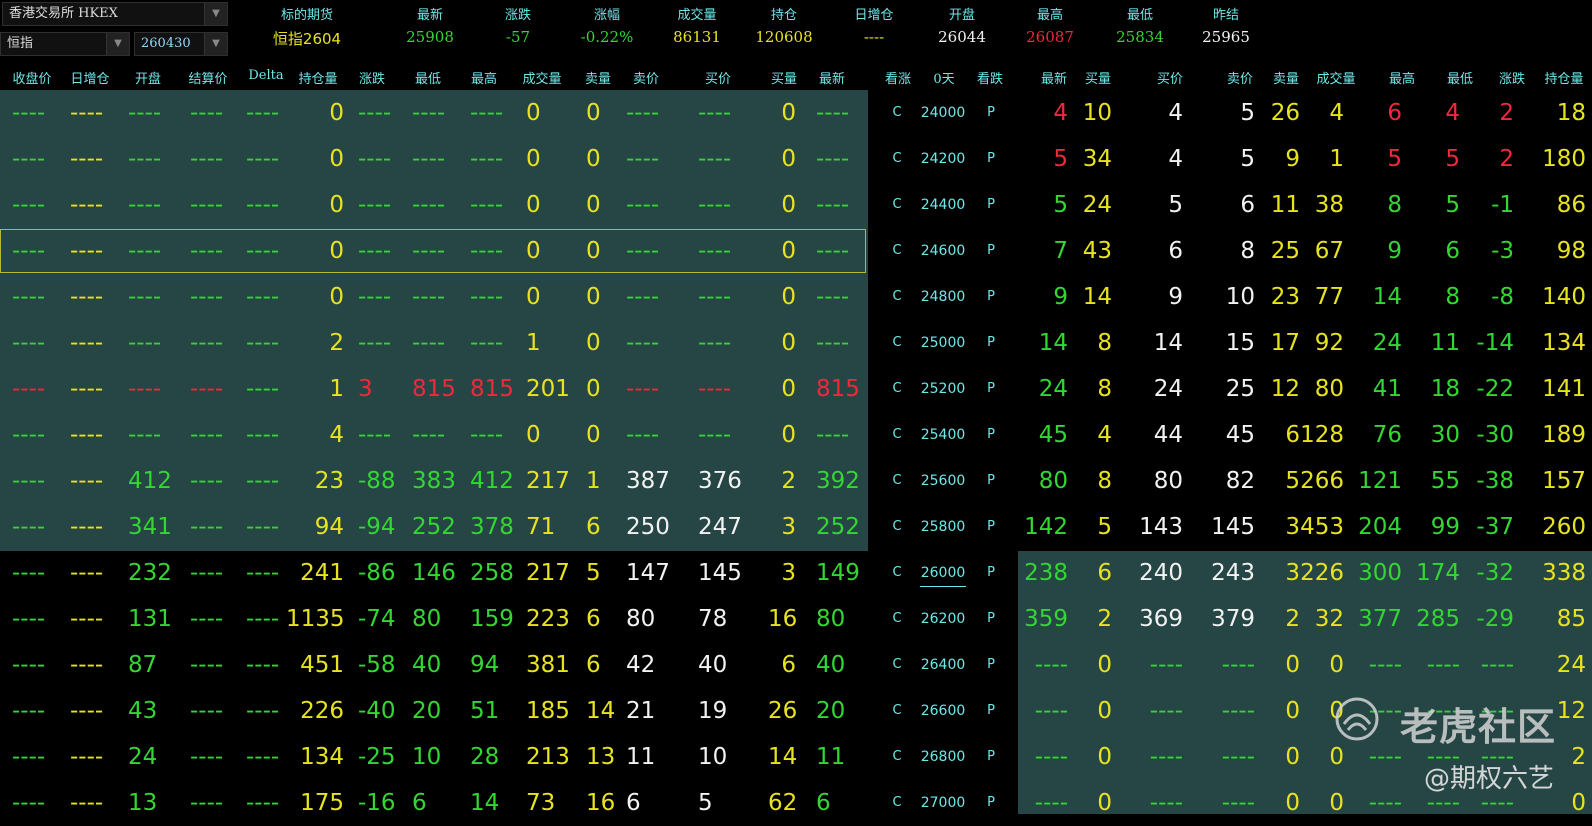 This screenshot has height=826, width=1592. Describe the element at coordinates (372, 77) in the screenshot. I see `column-header: 涨跌` at that location.